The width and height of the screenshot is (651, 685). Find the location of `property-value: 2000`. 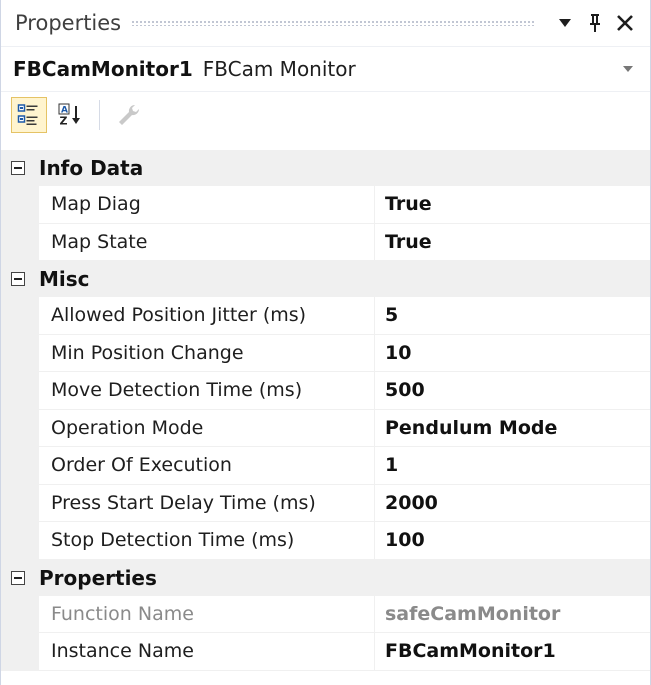

property-value: 2000 is located at coordinates (512, 503).